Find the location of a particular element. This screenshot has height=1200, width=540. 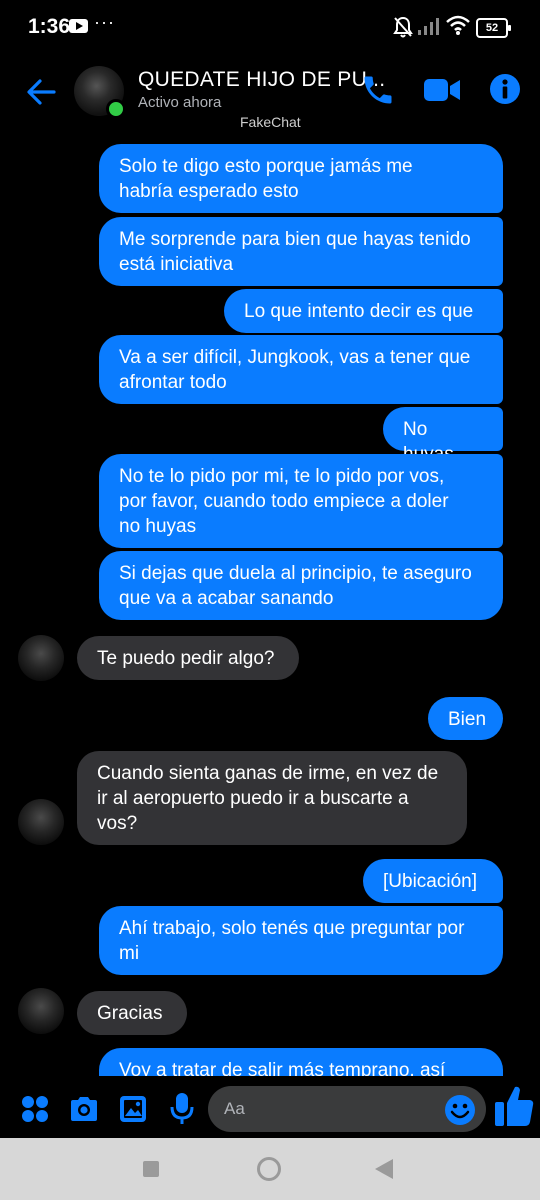

video-call-icon is located at coordinates (442, 90).